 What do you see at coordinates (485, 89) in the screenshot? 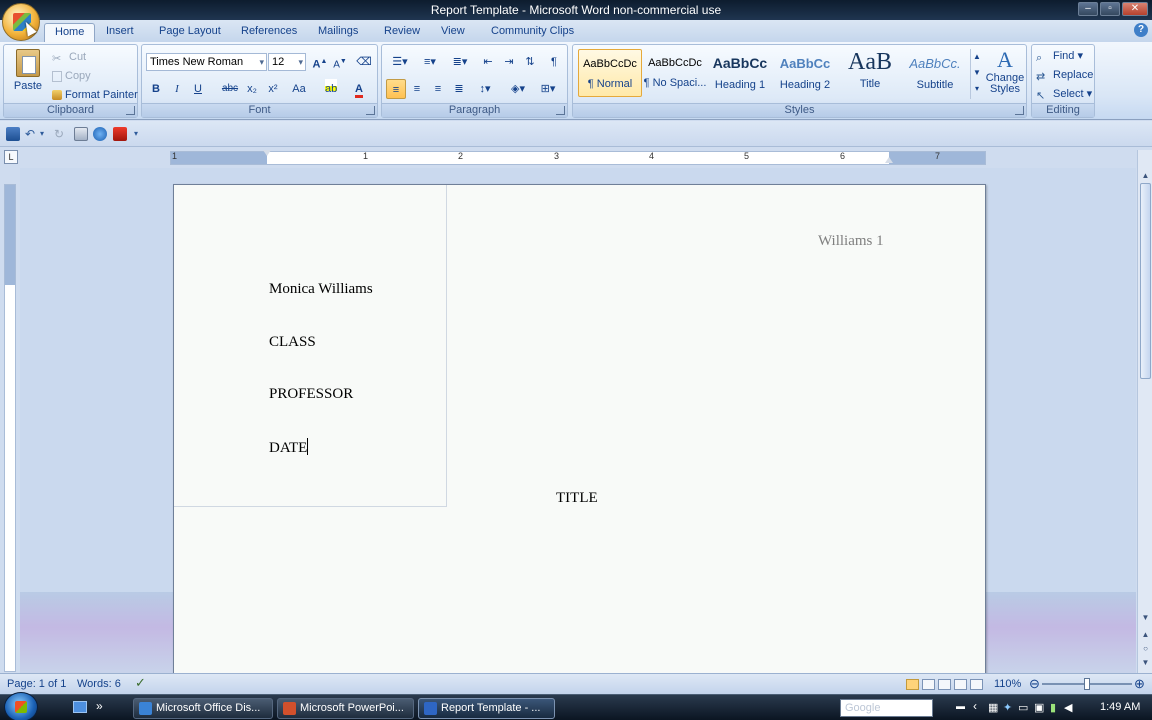
I see `line-spacing-icon: ↕▾` at bounding box center [485, 89].